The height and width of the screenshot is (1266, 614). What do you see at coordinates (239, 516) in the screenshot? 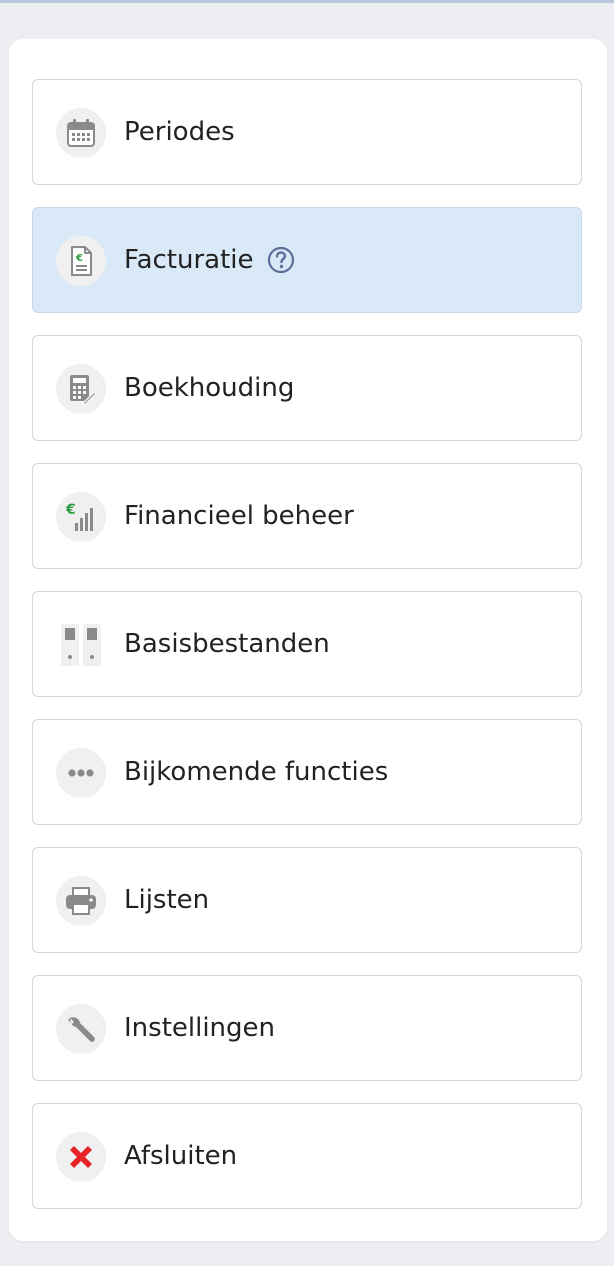
I see `menu-item-label: Financieel beheer` at bounding box center [239, 516].